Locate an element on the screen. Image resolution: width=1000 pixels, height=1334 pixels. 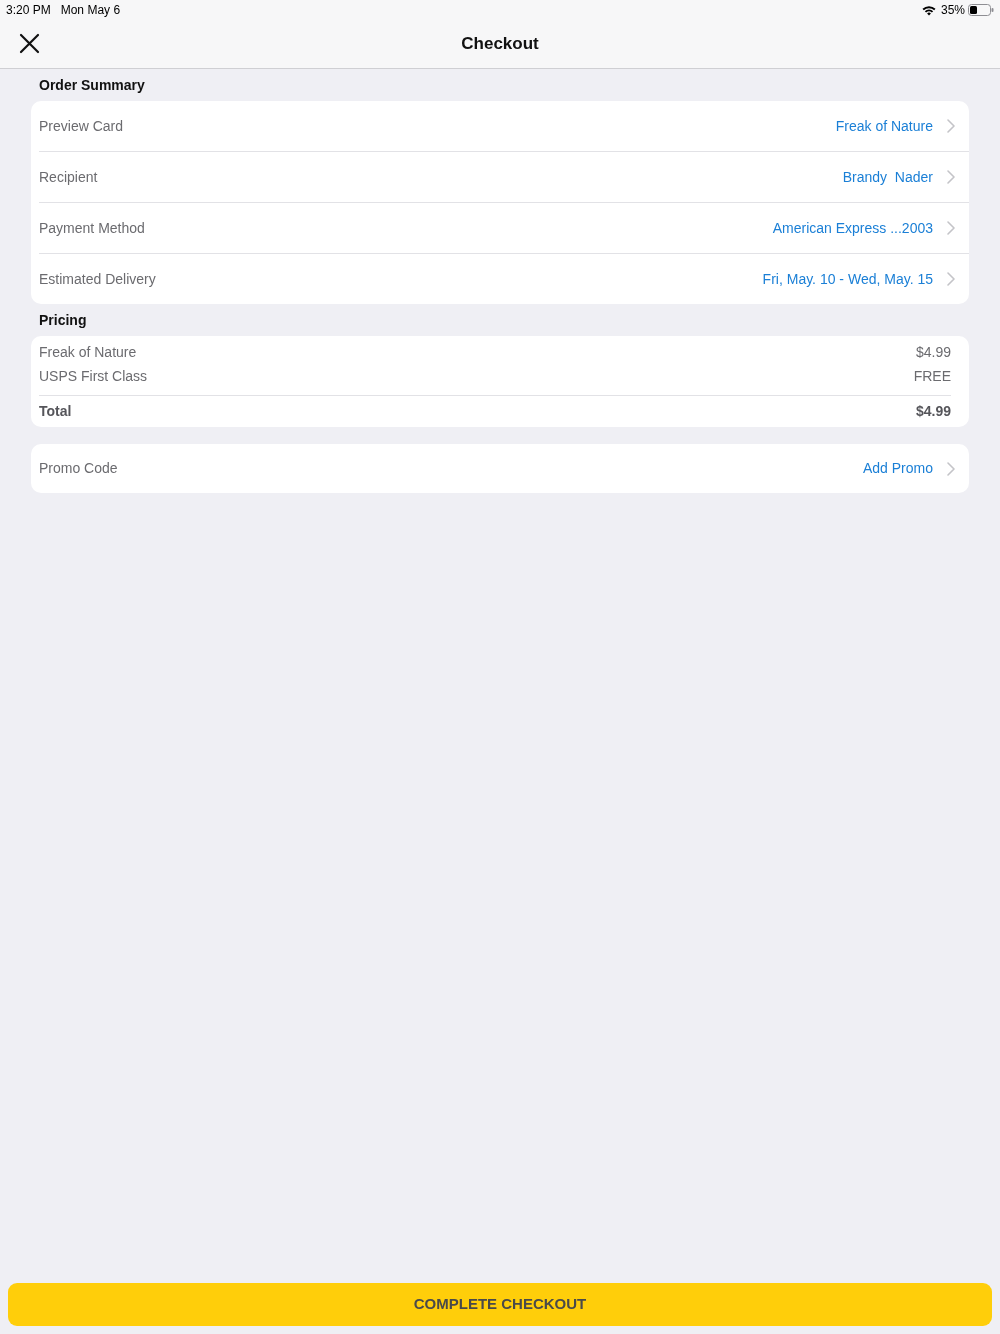
row-value-link: Freak of Nature is located at coordinates (884, 126).